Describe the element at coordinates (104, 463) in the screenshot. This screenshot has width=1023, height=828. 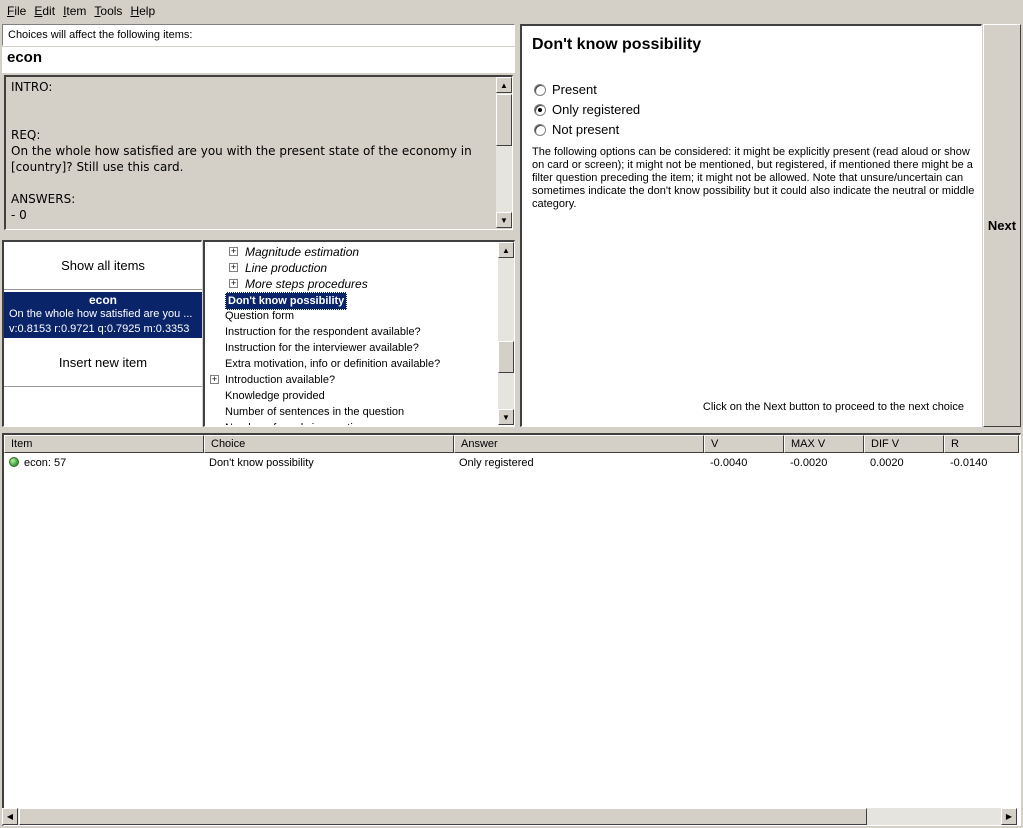
I see `cell-item: econ: 57` at that location.